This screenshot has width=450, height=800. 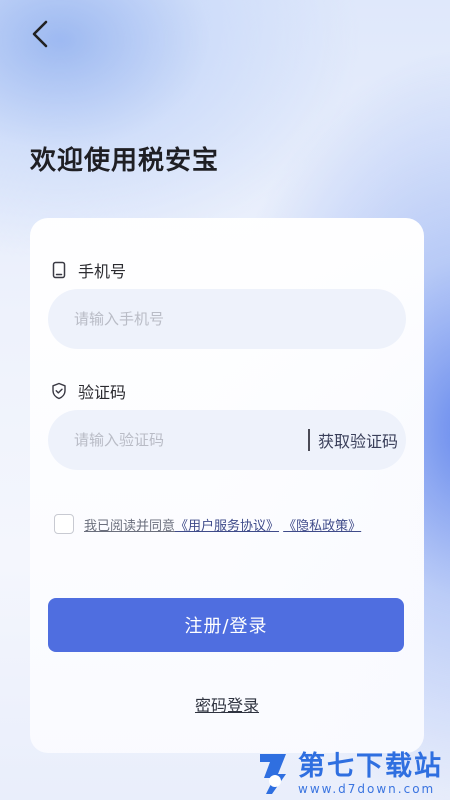 What do you see at coordinates (367, 789) in the screenshot?
I see `watermark-url: www.d7down.com` at bounding box center [367, 789].